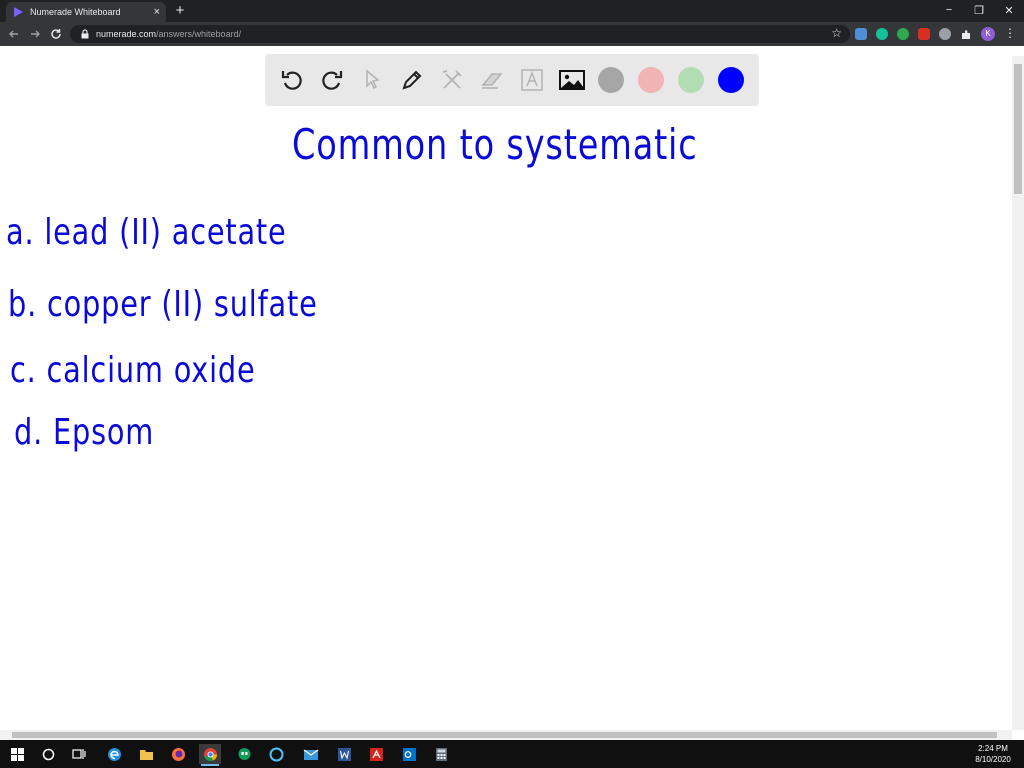 The height and width of the screenshot is (768, 1024). I want to click on bookmark-star-icon: ☆, so click(836, 33).